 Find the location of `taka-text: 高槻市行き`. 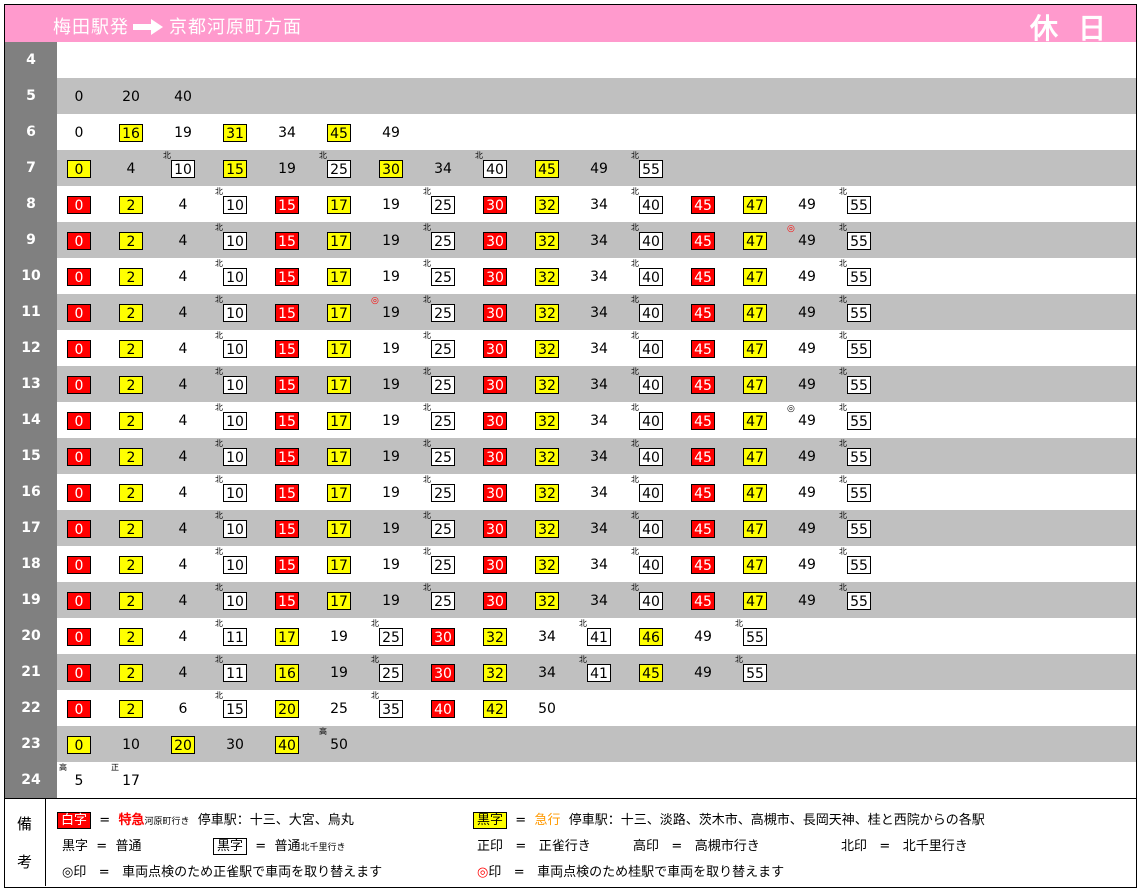

taka-text: 高槻市行き is located at coordinates (727, 846).